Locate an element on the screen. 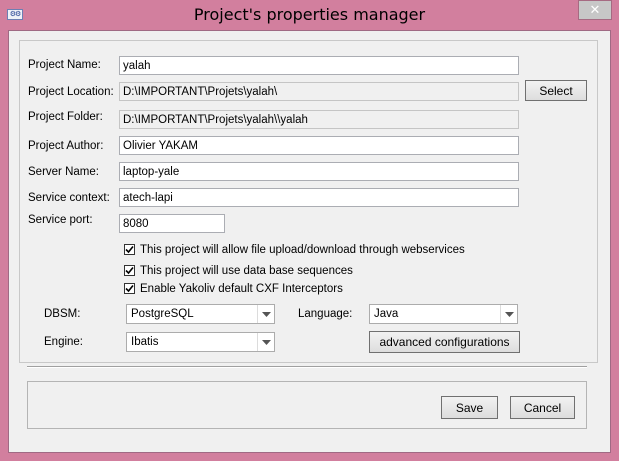  advanced-configurations-button: advanced configurations is located at coordinates (444, 342).